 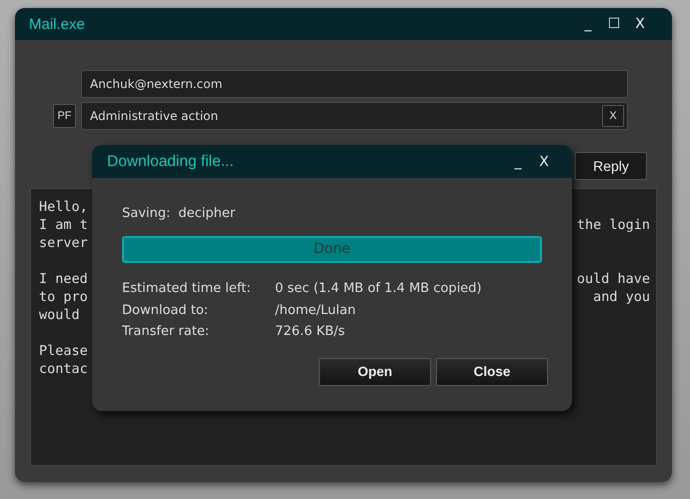 What do you see at coordinates (613, 225) in the screenshot?
I see `body-text-line: the login` at bounding box center [613, 225].